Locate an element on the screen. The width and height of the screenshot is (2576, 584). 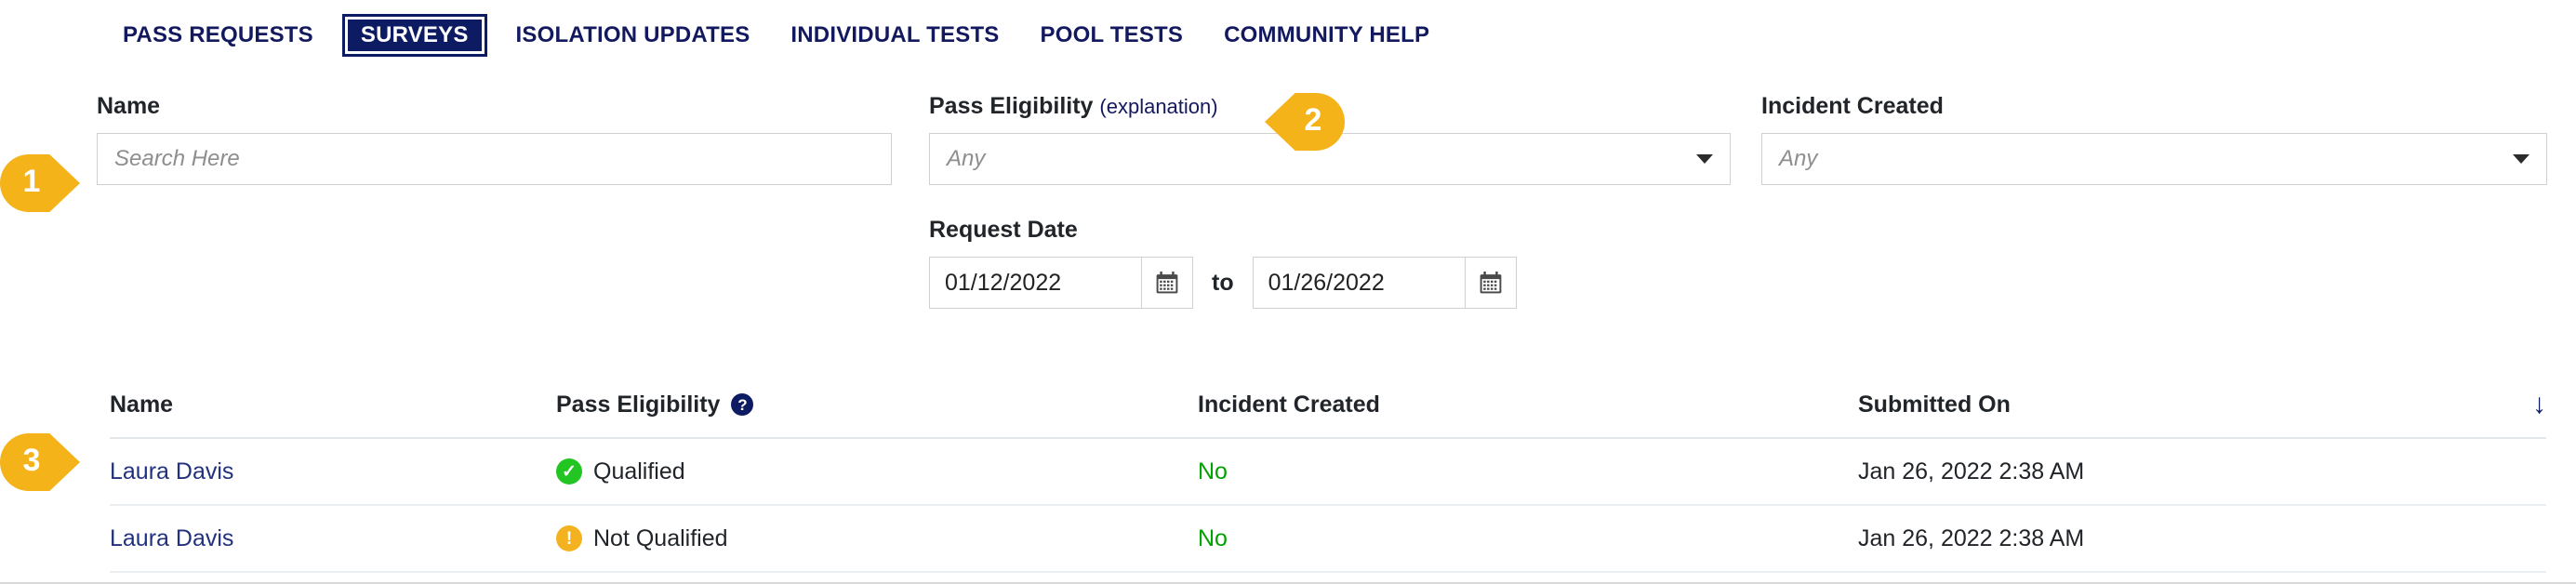
request-date-from-wrap: 01/12/2022 is located at coordinates (1061, 283).